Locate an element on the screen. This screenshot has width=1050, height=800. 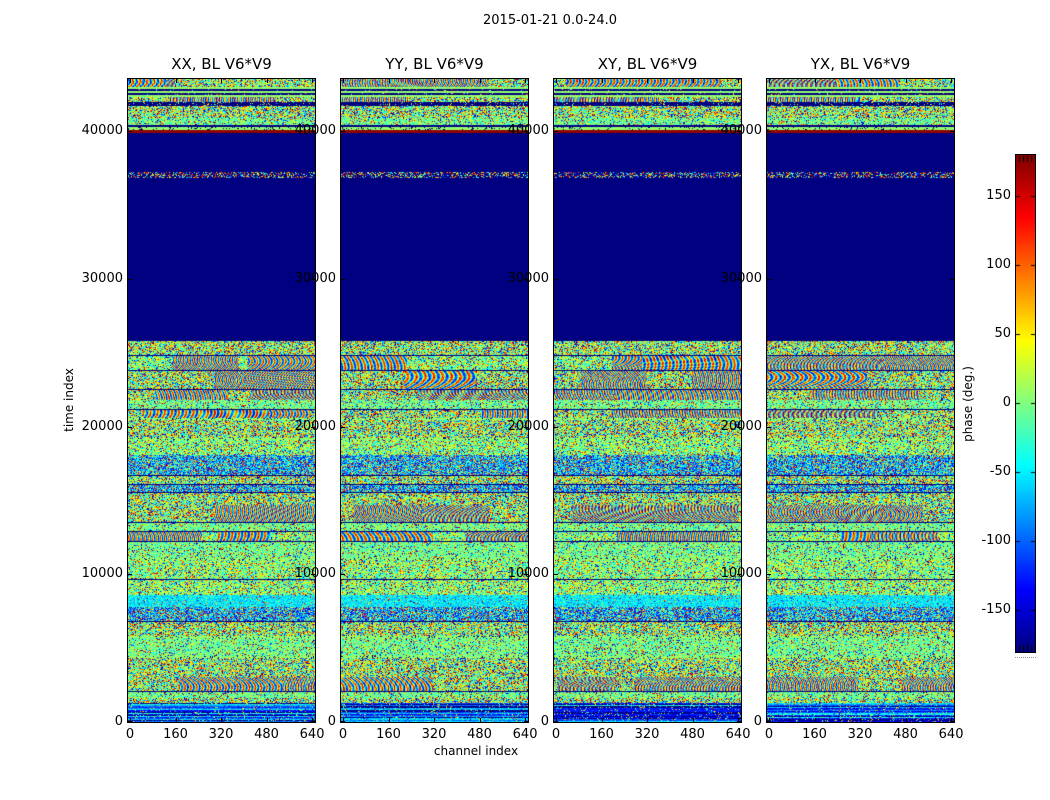
colorbar-bottom-dotted-line is located at coordinates (1025, 657).